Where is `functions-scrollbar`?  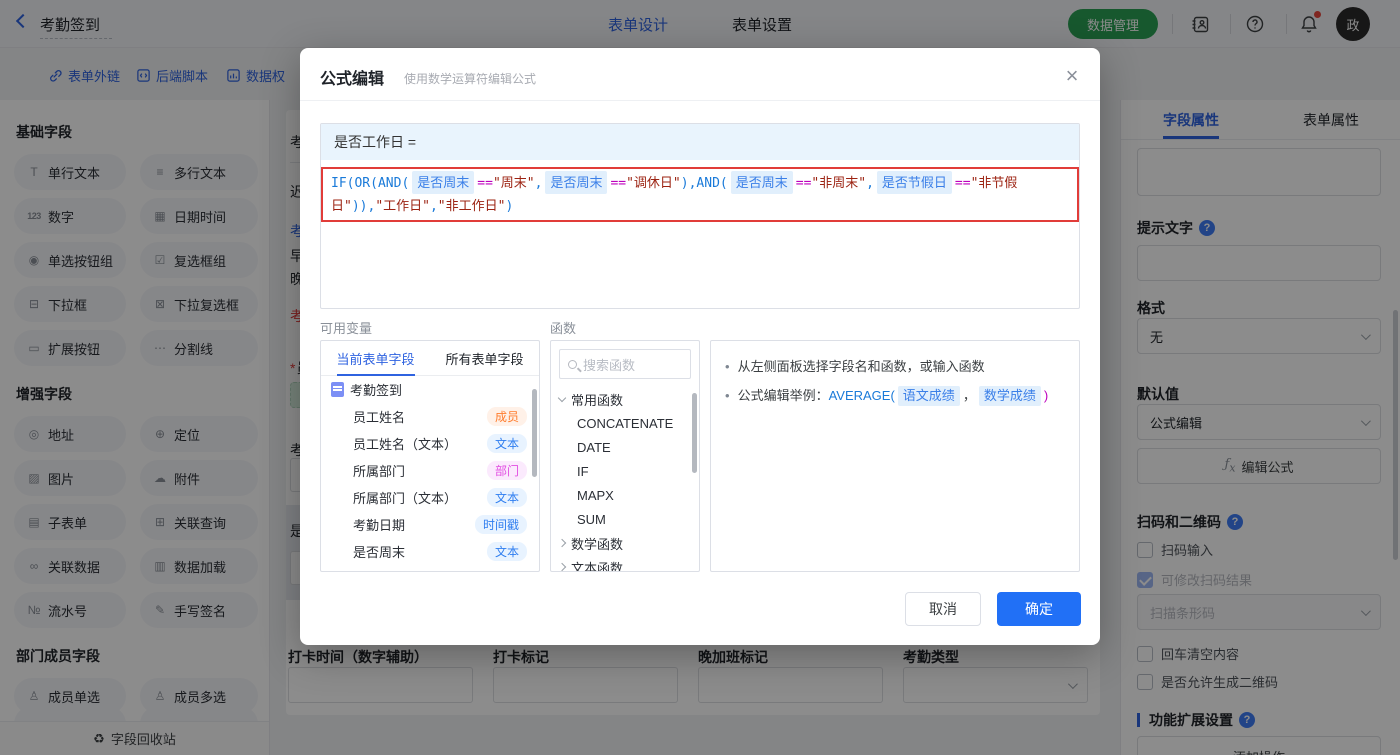 functions-scrollbar is located at coordinates (694, 433).